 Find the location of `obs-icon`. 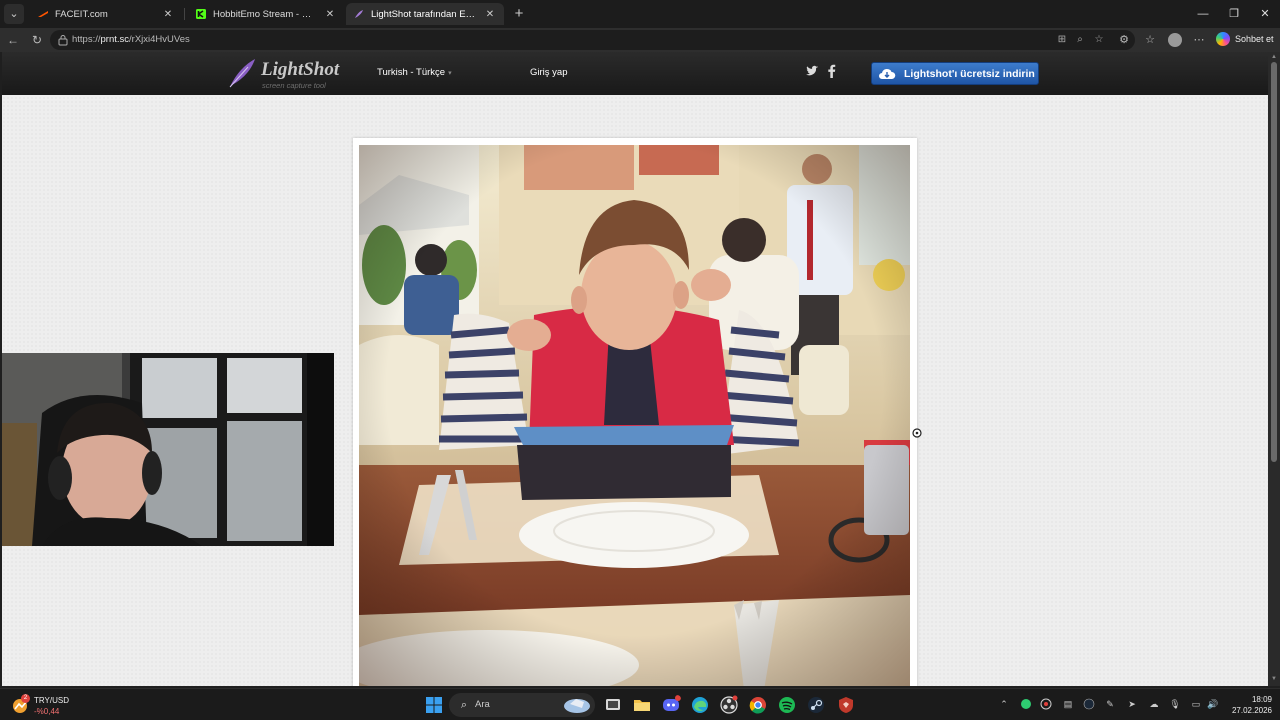

obs-icon is located at coordinates (729, 705).